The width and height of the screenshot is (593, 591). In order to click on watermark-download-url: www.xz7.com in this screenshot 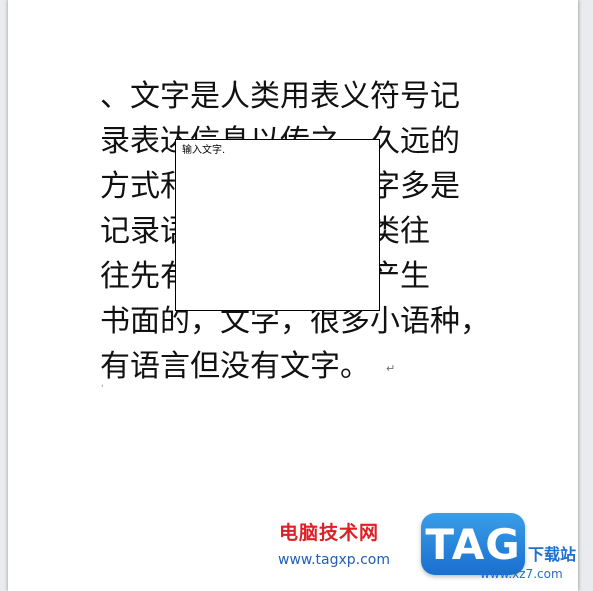, I will do `click(521, 574)`.